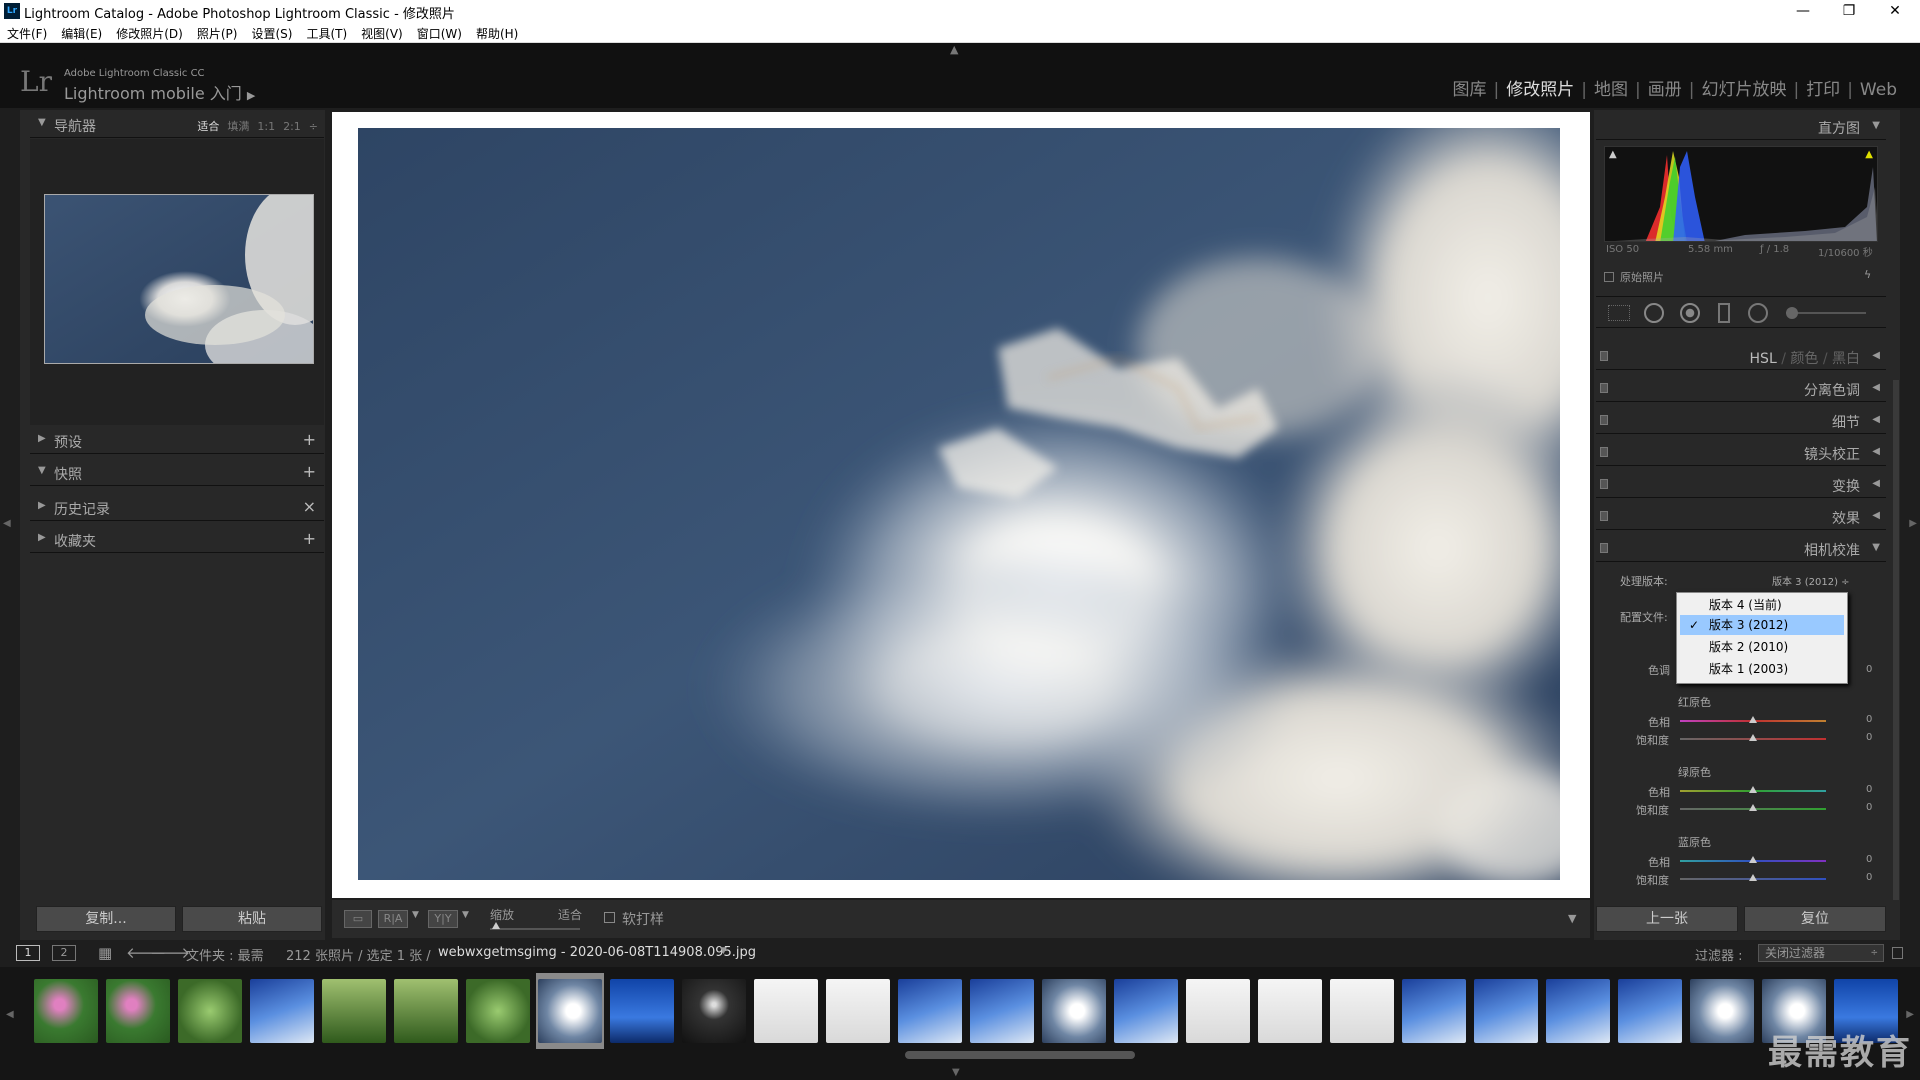  I want to click on collections-header: ▶ 收藏夹 +, so click(177, 540).